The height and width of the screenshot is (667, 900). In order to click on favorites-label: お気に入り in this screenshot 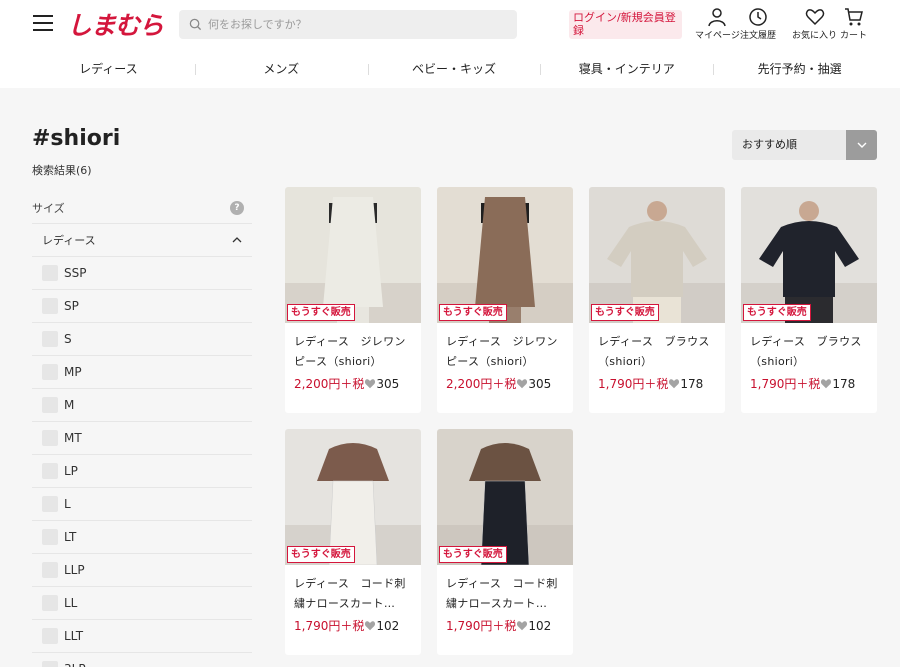, I will do `click(815, 36)`.